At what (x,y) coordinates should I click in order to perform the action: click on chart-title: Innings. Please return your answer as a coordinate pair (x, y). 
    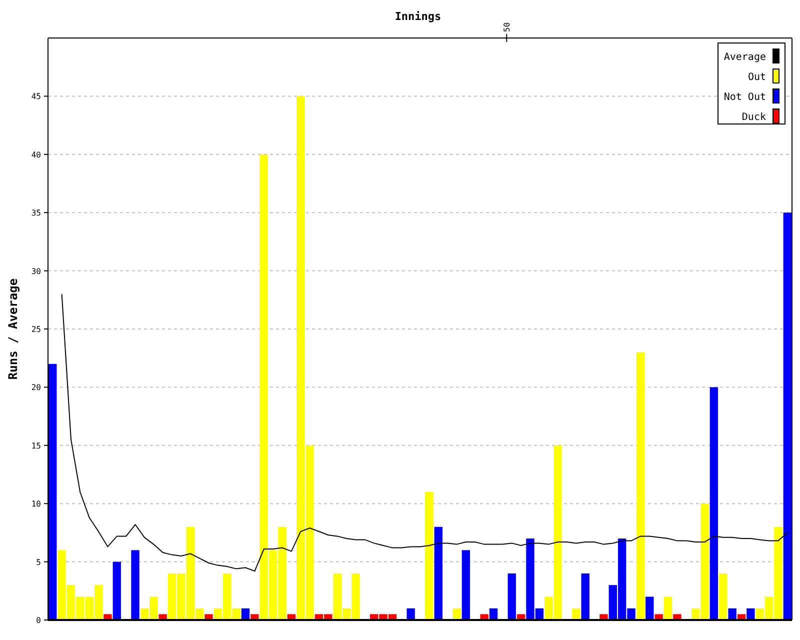
    Looking at the image, I should click on (418, 16).